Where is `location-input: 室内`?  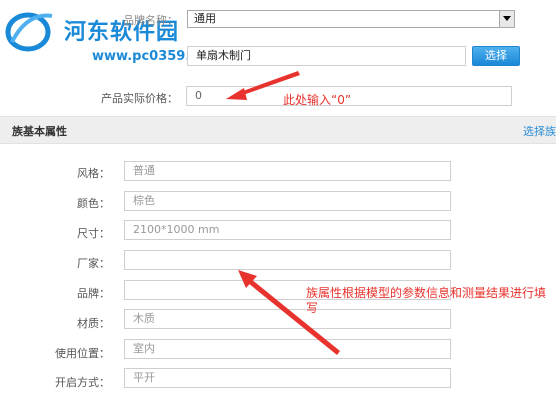
location-input: 室内 is located at coordinates (287, 349).